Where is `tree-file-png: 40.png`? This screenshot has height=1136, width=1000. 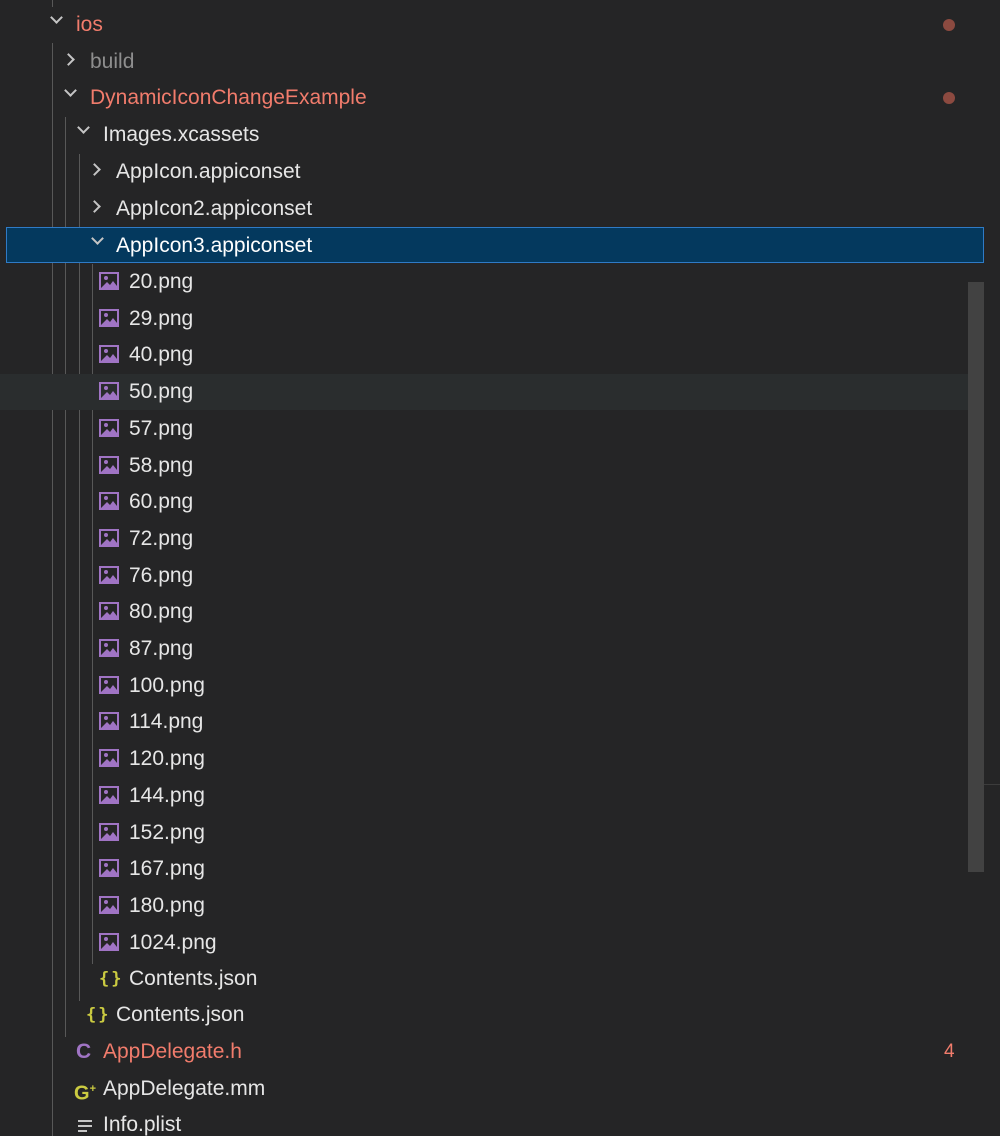 tree-file-png: 40.png is located at coordinates (500, 355).